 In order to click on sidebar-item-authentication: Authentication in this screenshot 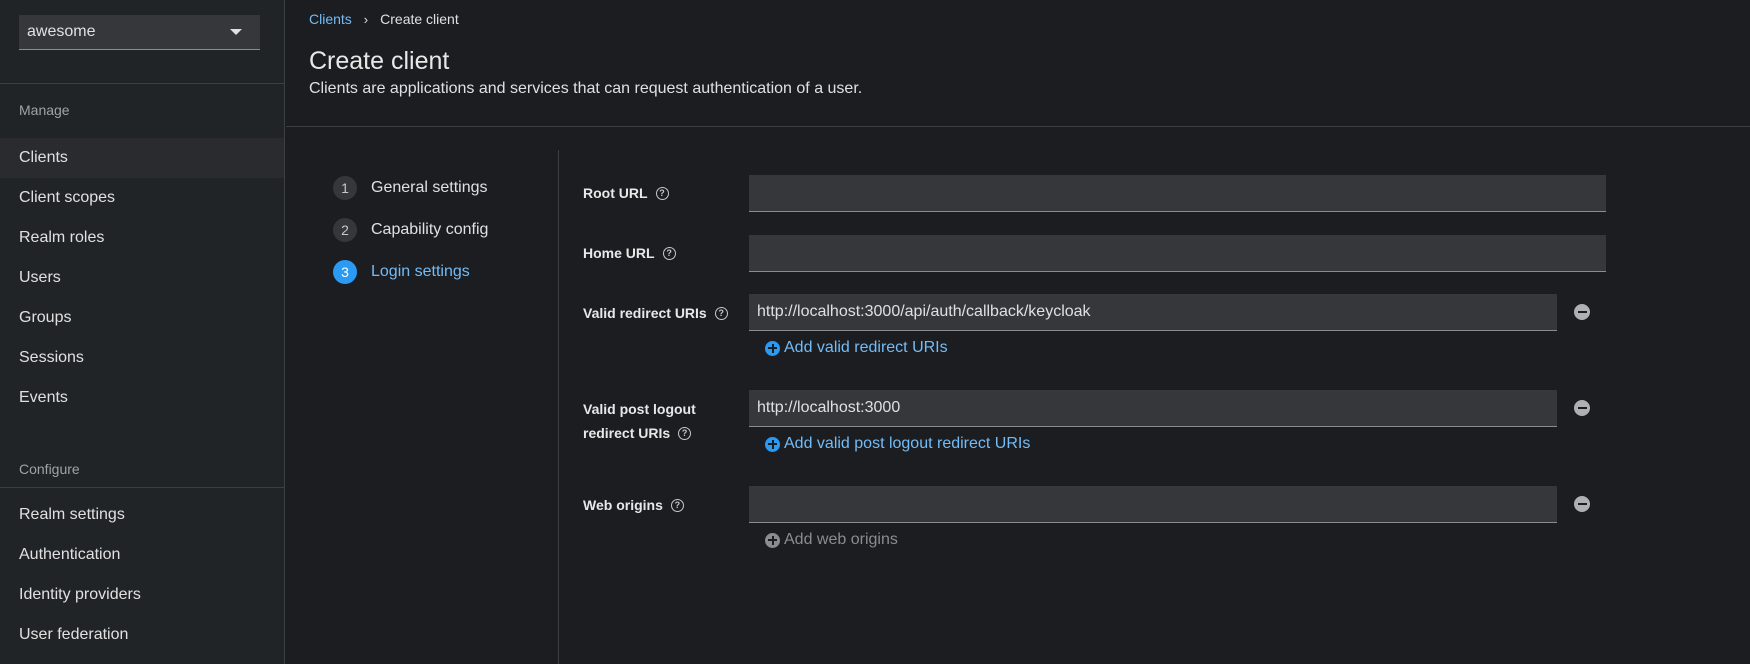, I will do `click(142, 555)`.